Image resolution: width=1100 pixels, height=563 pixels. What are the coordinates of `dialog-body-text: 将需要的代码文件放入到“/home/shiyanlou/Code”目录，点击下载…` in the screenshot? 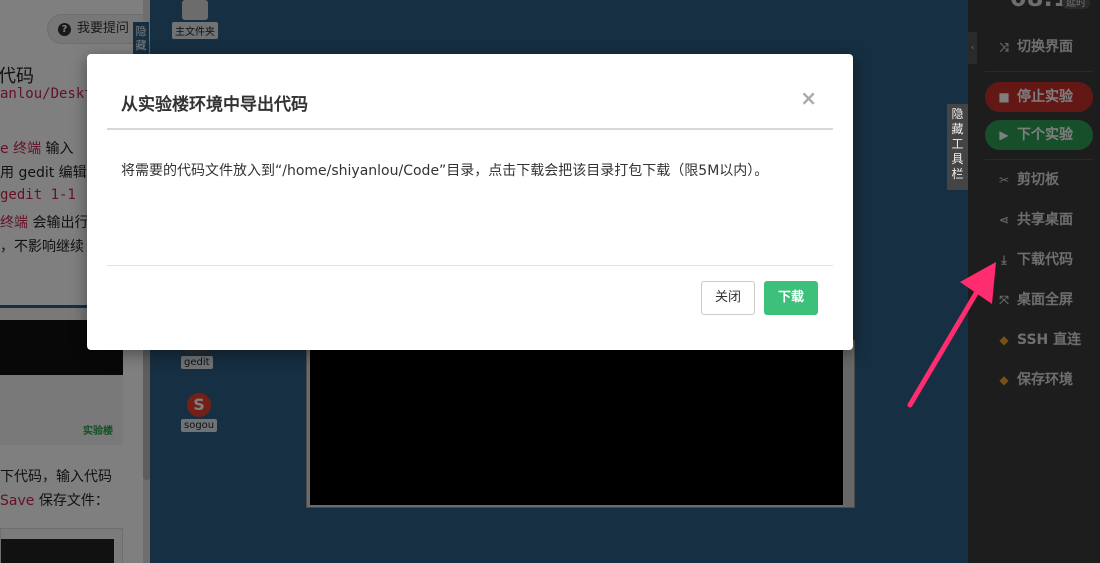 It's located at (445, 171).